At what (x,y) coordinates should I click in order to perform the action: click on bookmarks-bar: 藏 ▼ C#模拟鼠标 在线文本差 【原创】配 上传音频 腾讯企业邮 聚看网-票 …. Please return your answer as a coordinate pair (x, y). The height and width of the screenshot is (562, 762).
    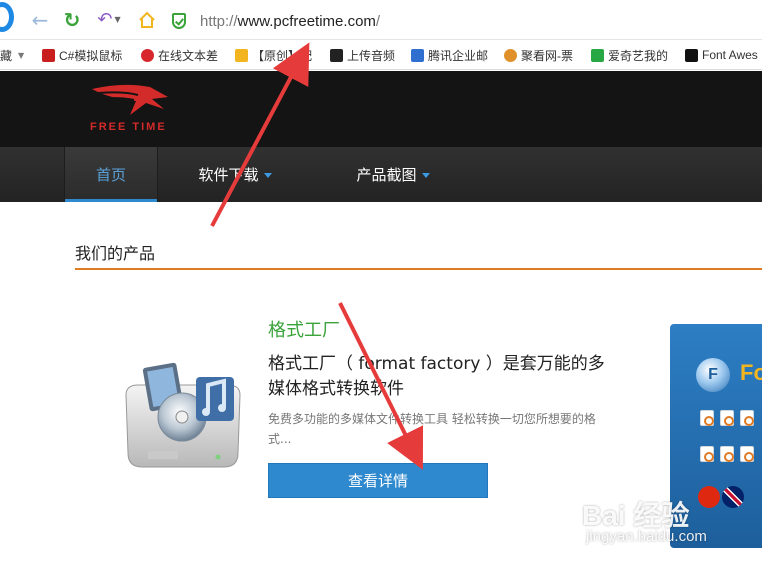
    Looking at the image, I should click on (381, 55).